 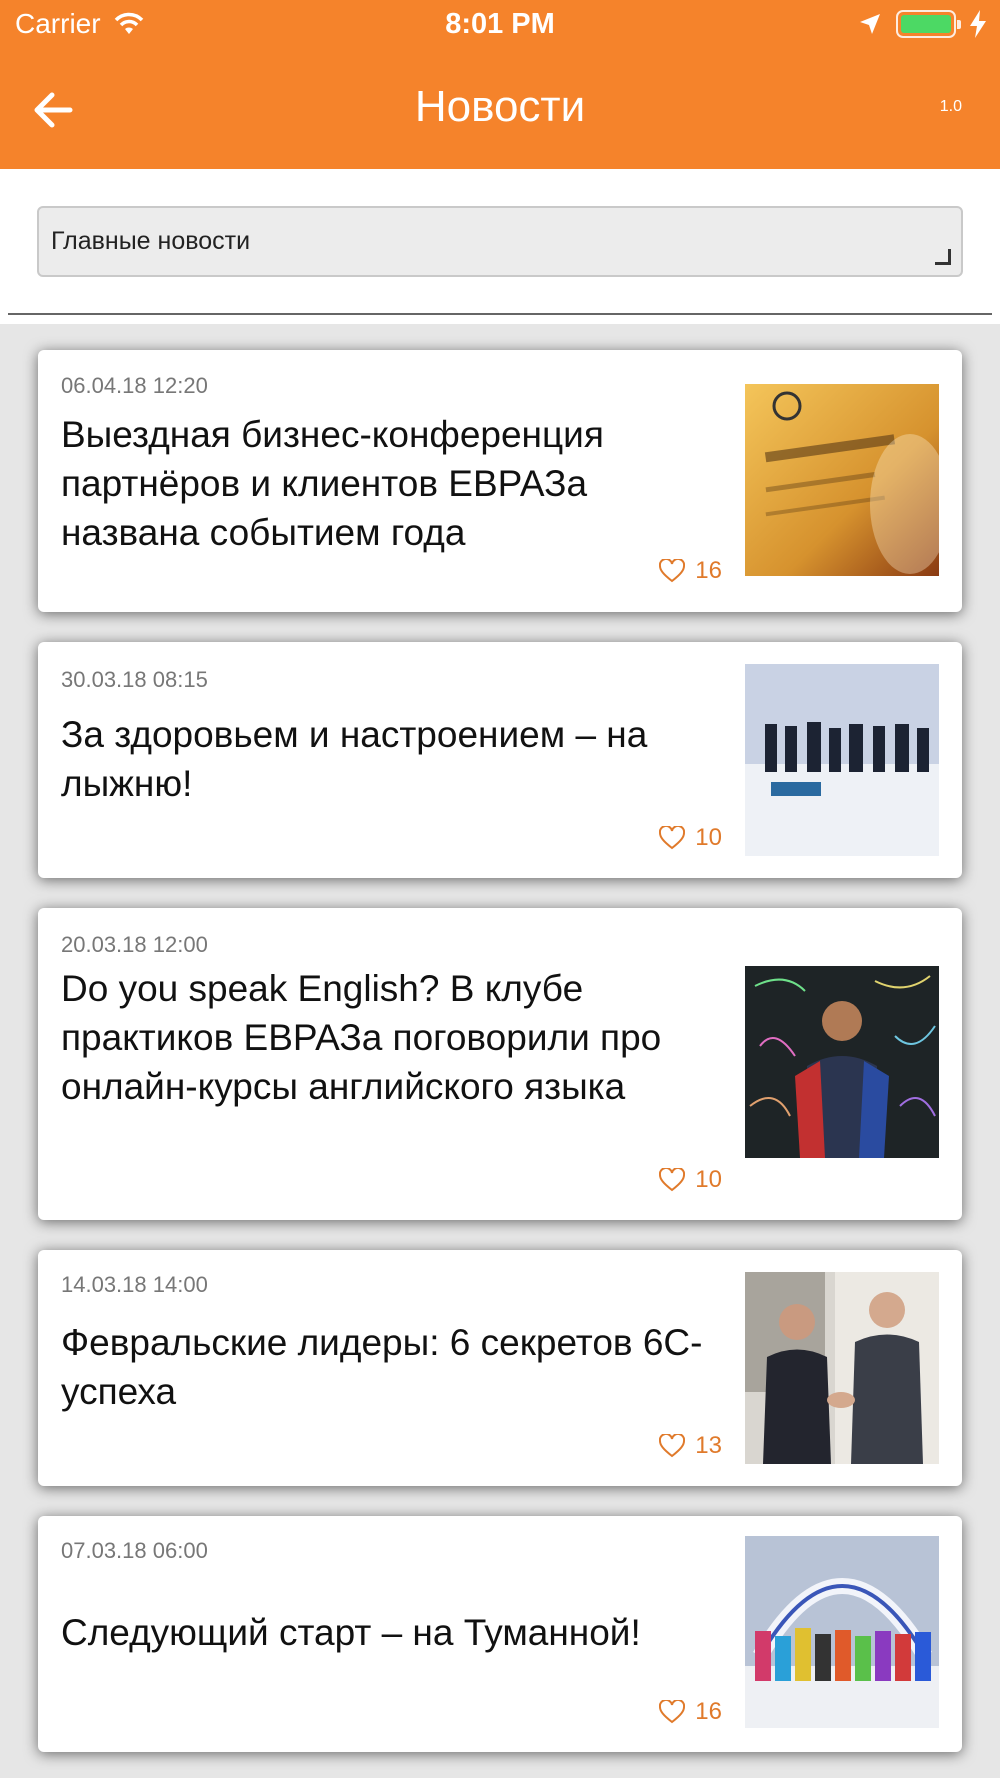 What do you see at coordinates (134, 385) in the screenshot?
I see `news-date: 06.04.18 12:20` at bounding box center [134, 385].